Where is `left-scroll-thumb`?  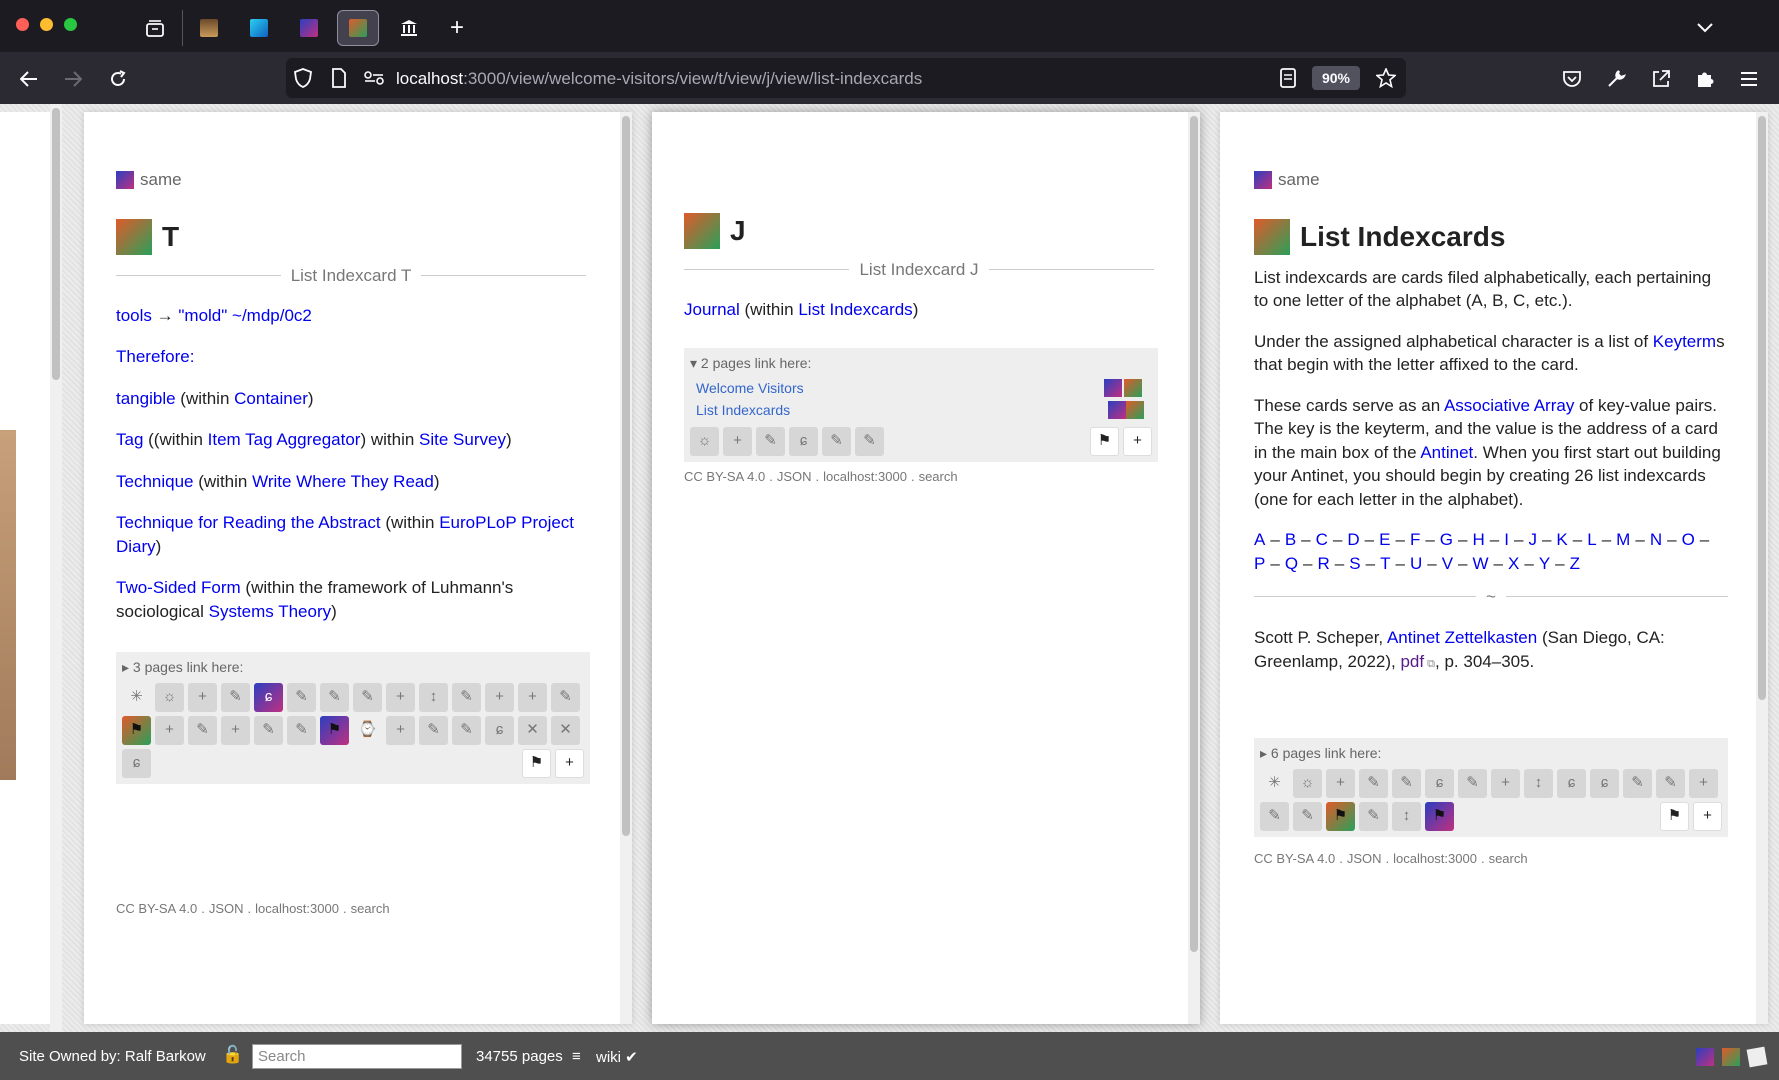 left-scroll-thumb is located at coordinates (56, 244).